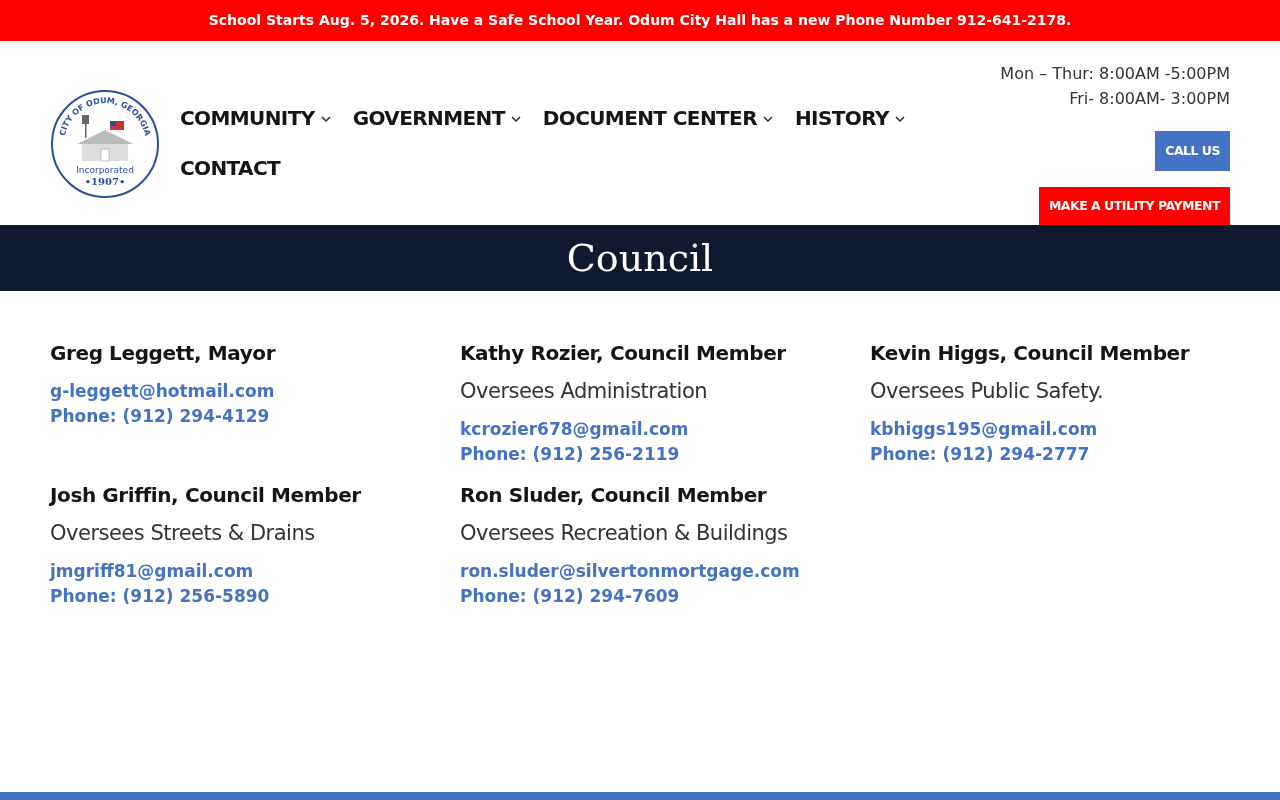 The height and width of the screenshot is (800, 1280). I want to click on email-link: g-leggett@hotmail.com, so click(162, 391).